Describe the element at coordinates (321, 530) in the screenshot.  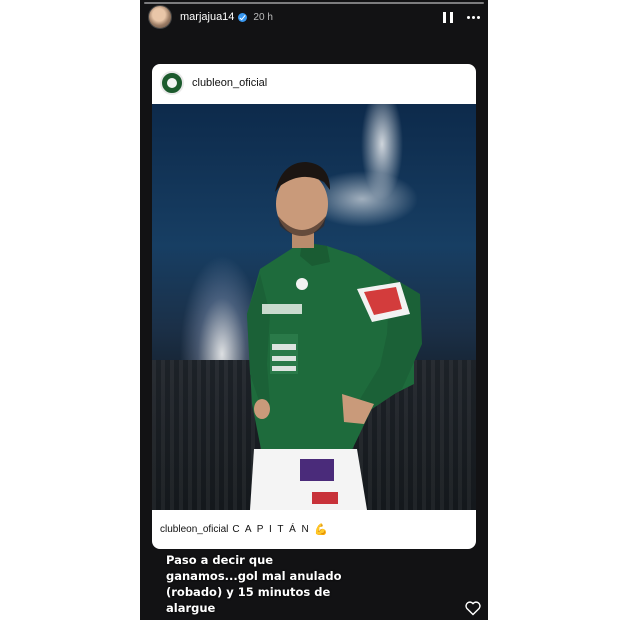
I see `muscle-icon: 💪` at that location.